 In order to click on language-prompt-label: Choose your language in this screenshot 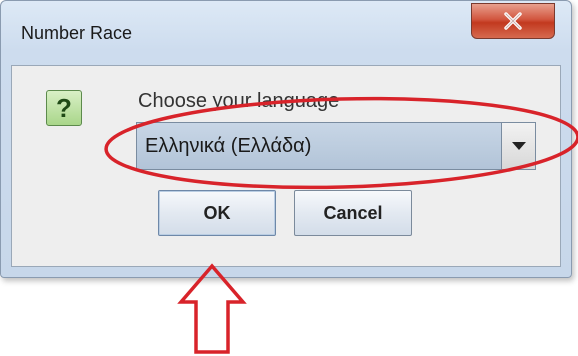, I will do `click(239, 101)`.